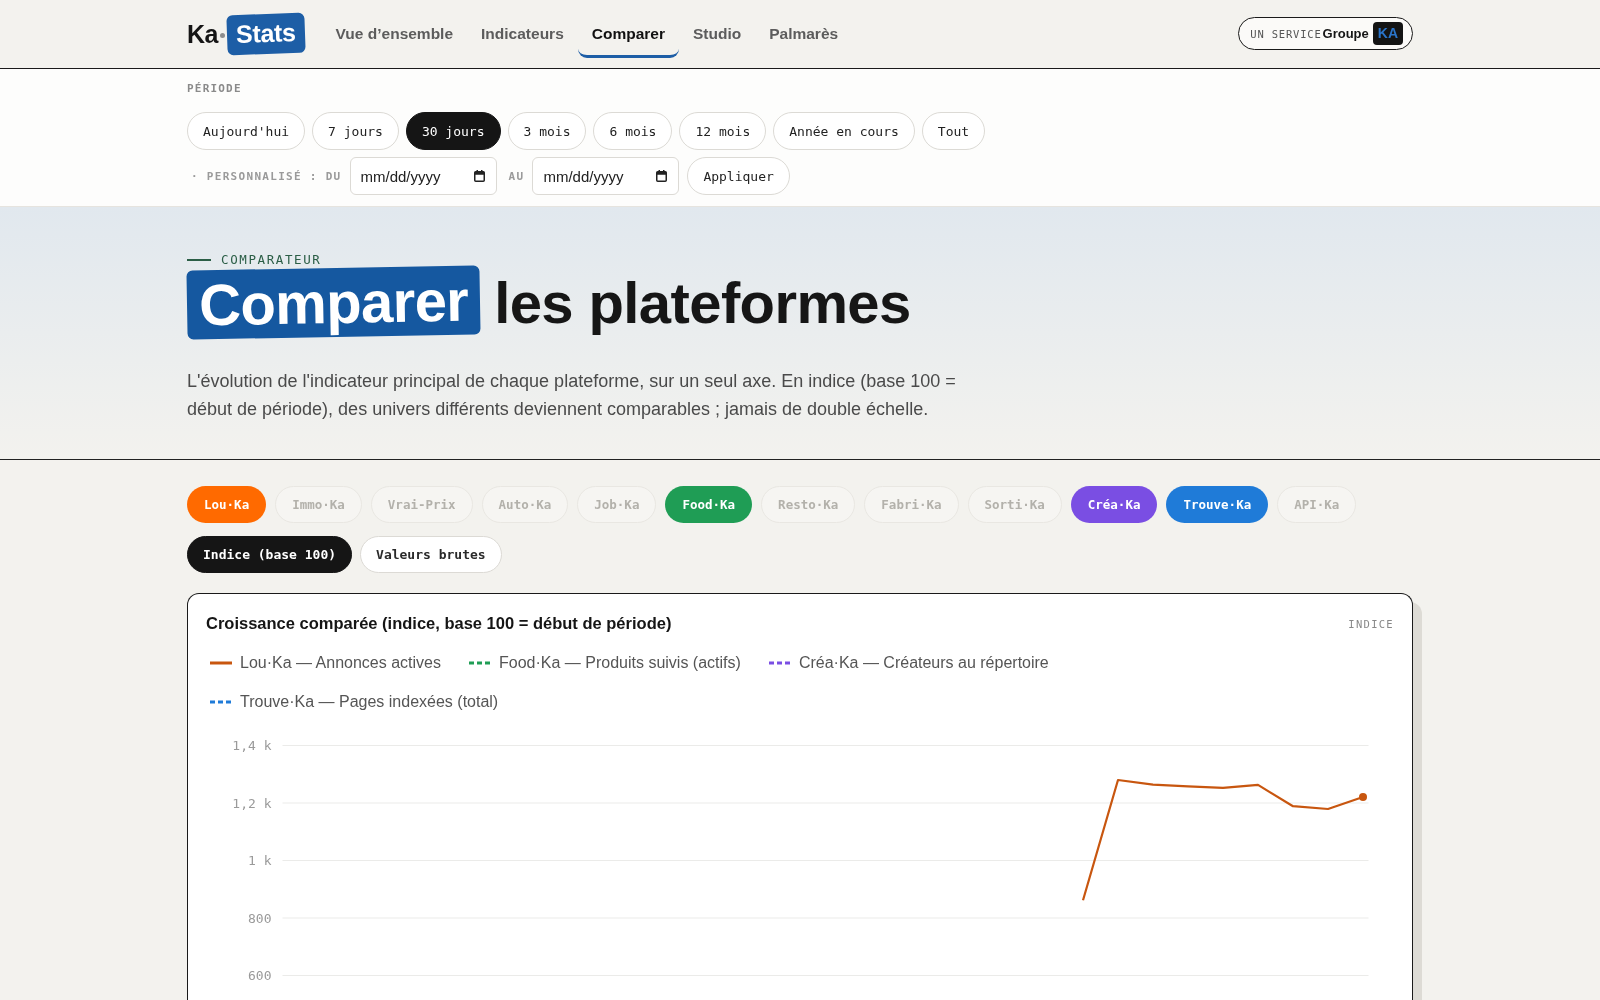 This screenshot has height=1000, width=1600. Describe the element at coordinates (260, 975) in the screenshot. I see `y-tick-label: 600` at that location.